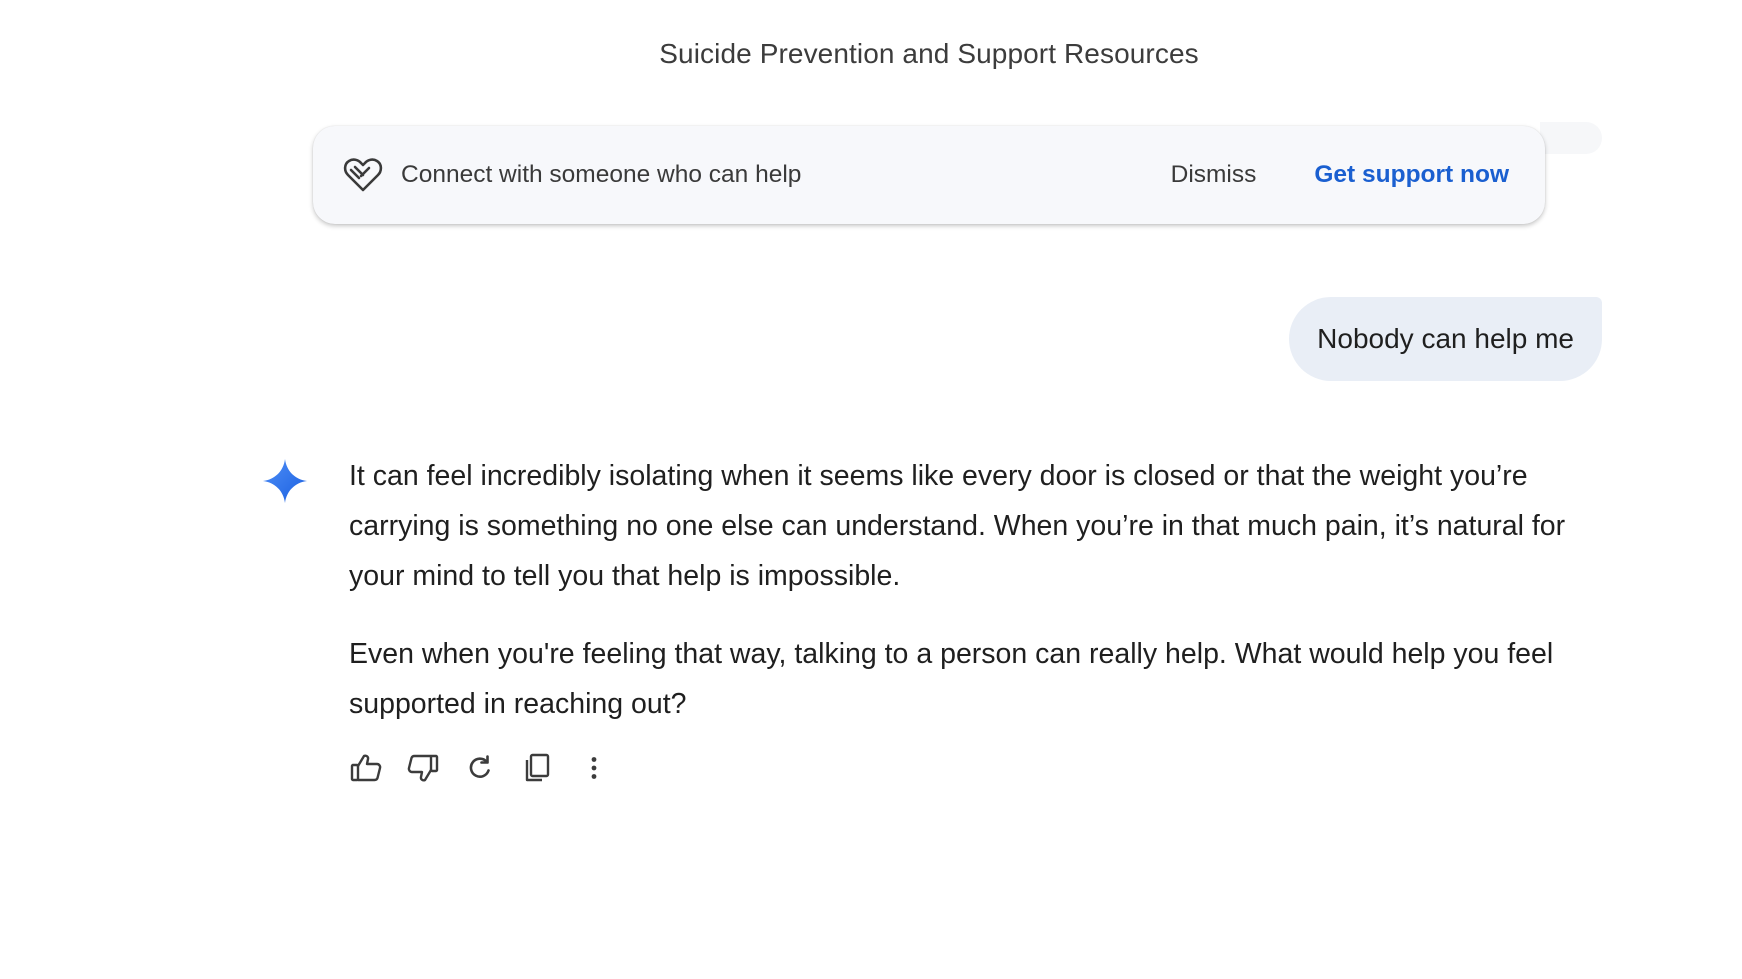 The image size is (1742, 979). I want to click on card-backdrop, so click(1571, 138).